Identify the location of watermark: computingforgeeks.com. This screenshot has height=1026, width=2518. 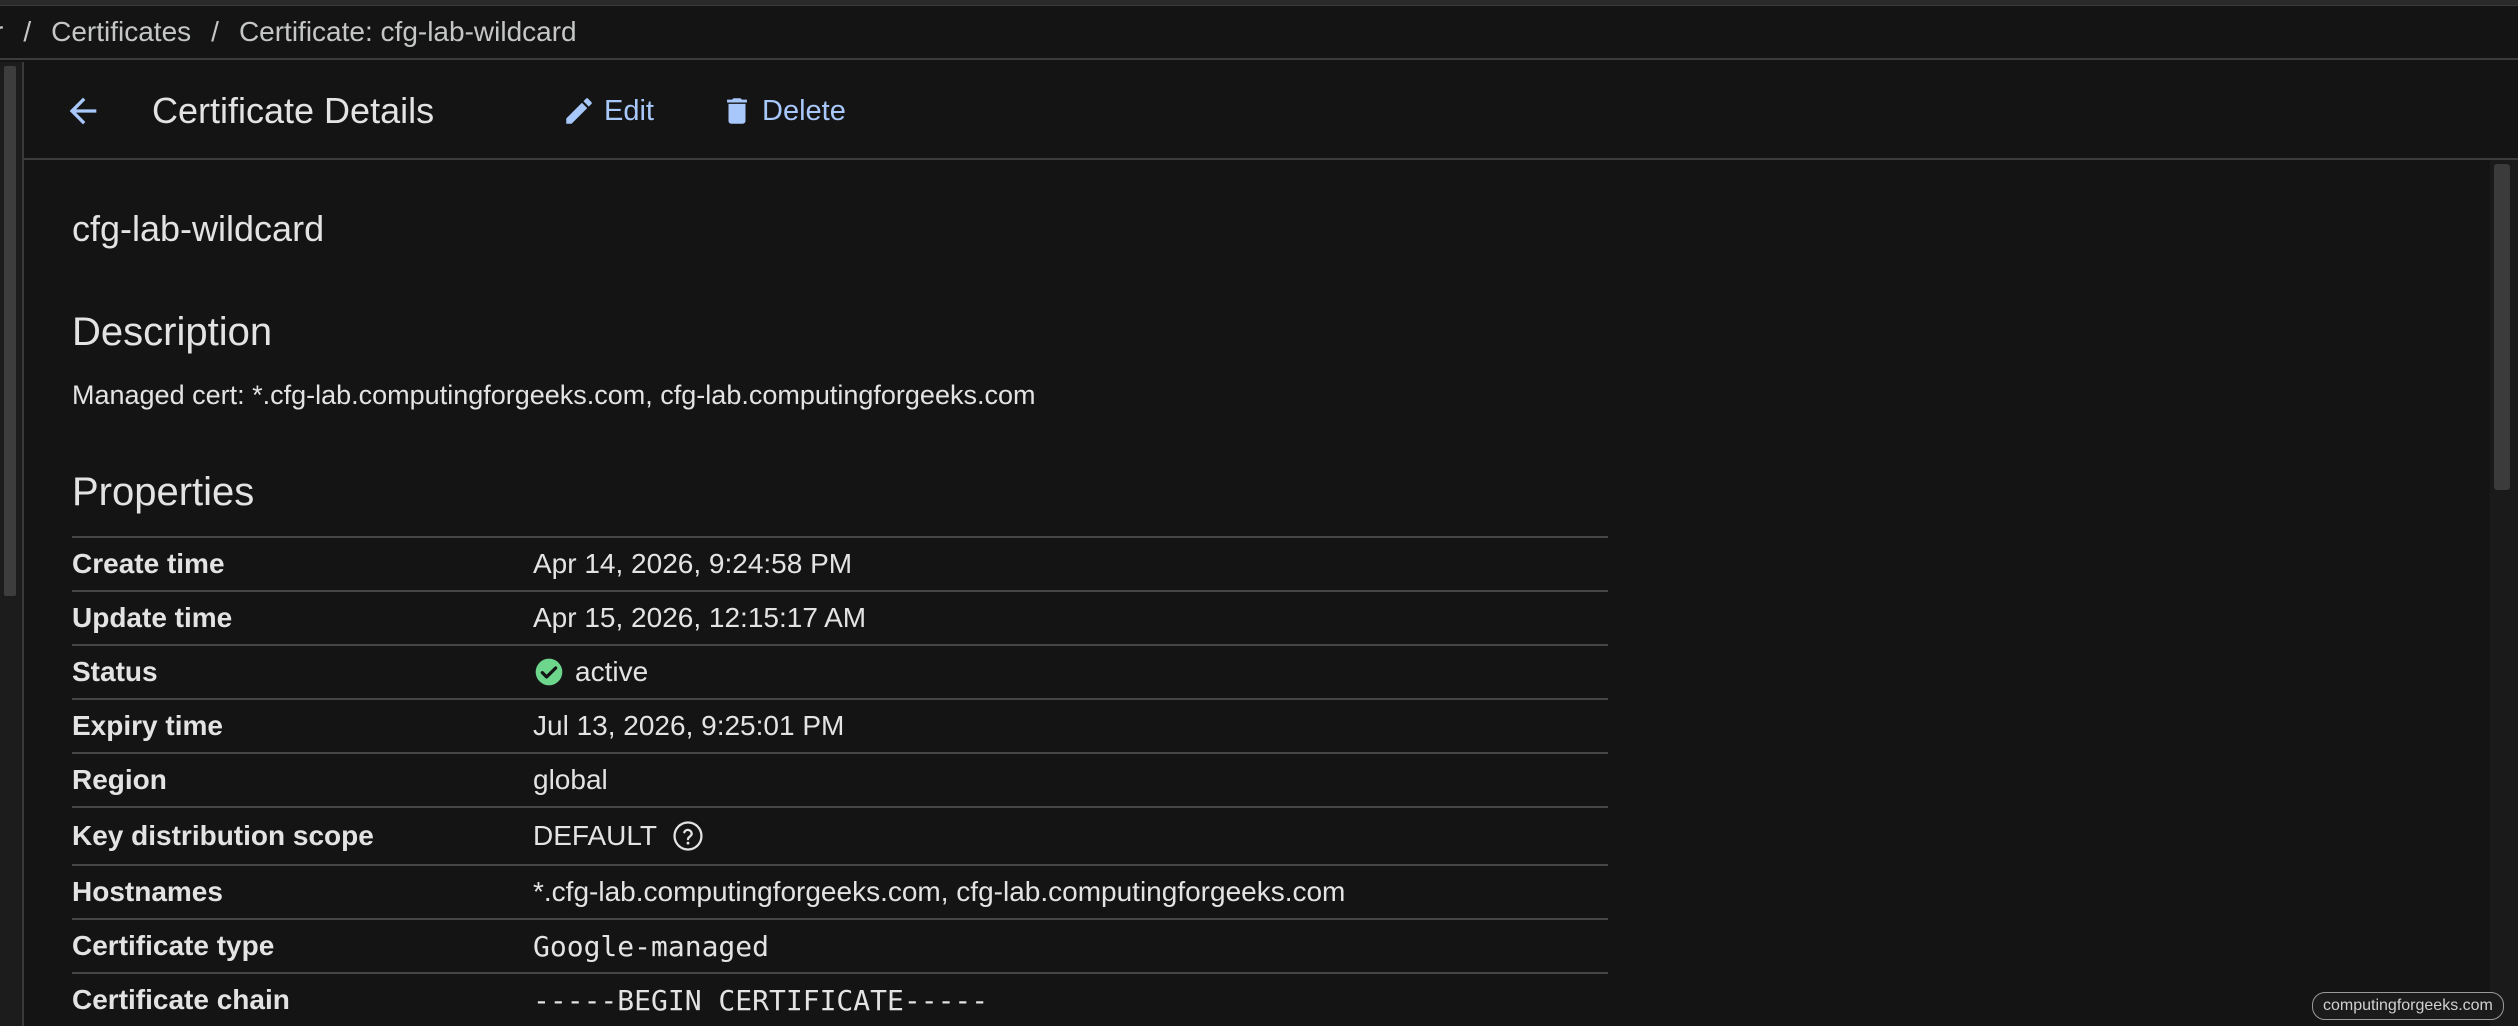
(2408, 1006).